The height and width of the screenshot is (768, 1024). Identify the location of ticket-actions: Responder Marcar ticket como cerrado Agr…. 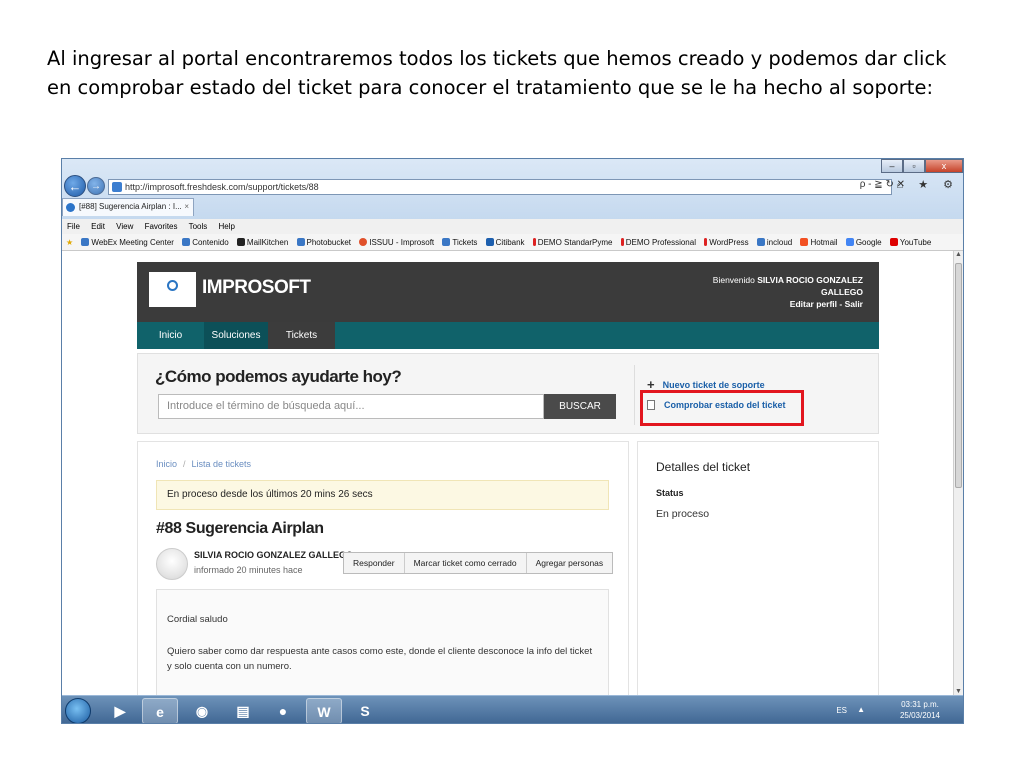
(478, 563).